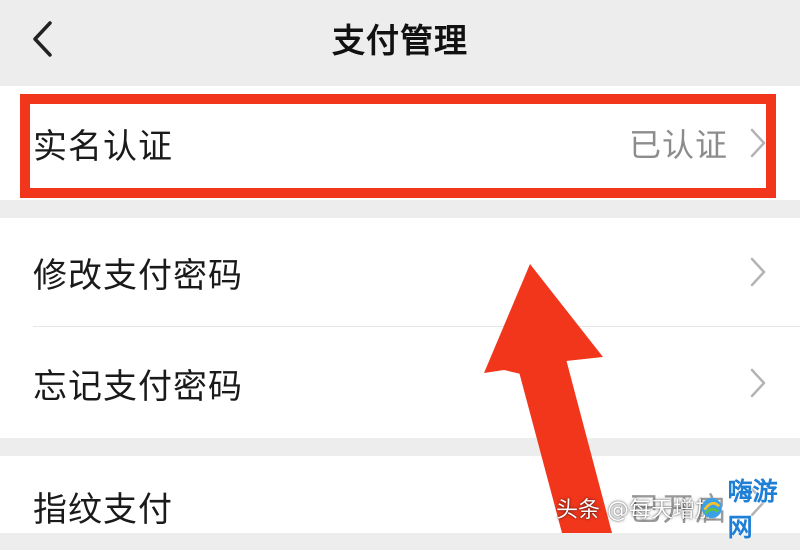 This screenshot has height=550, width=800. Describe the element at coordinates (416, 326) in the screenshot. I see `row-divider` at that location.